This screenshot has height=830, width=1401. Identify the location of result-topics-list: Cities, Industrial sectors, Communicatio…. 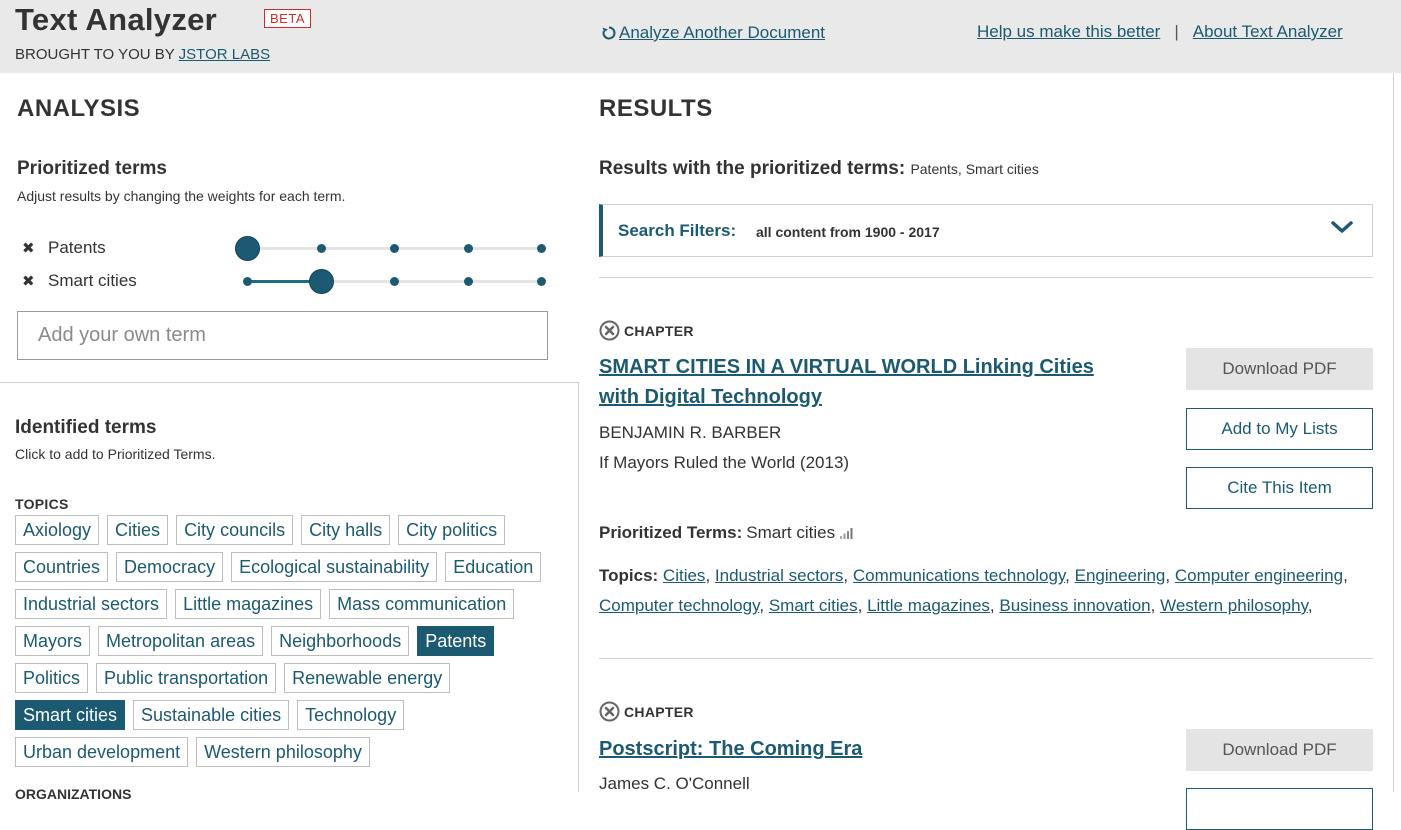
(973, 590).